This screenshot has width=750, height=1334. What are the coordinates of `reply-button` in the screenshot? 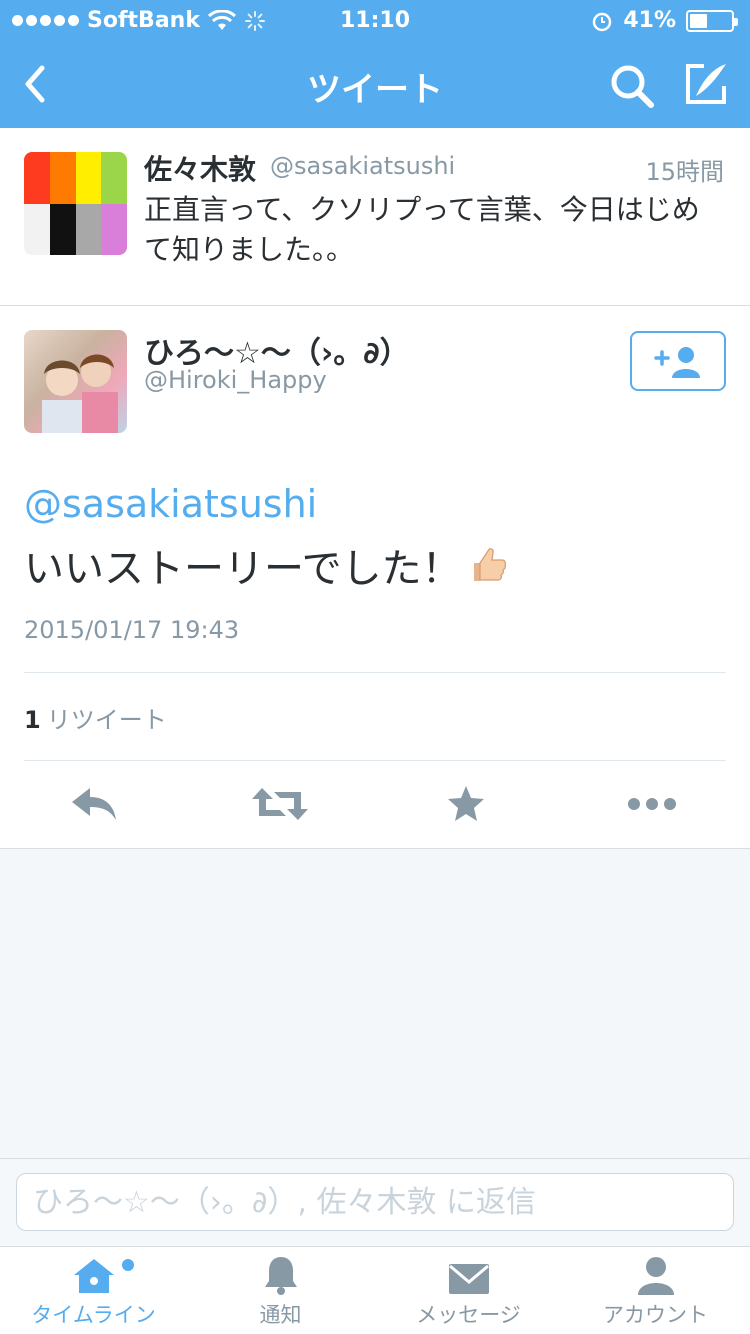 It's located at (94, 804).